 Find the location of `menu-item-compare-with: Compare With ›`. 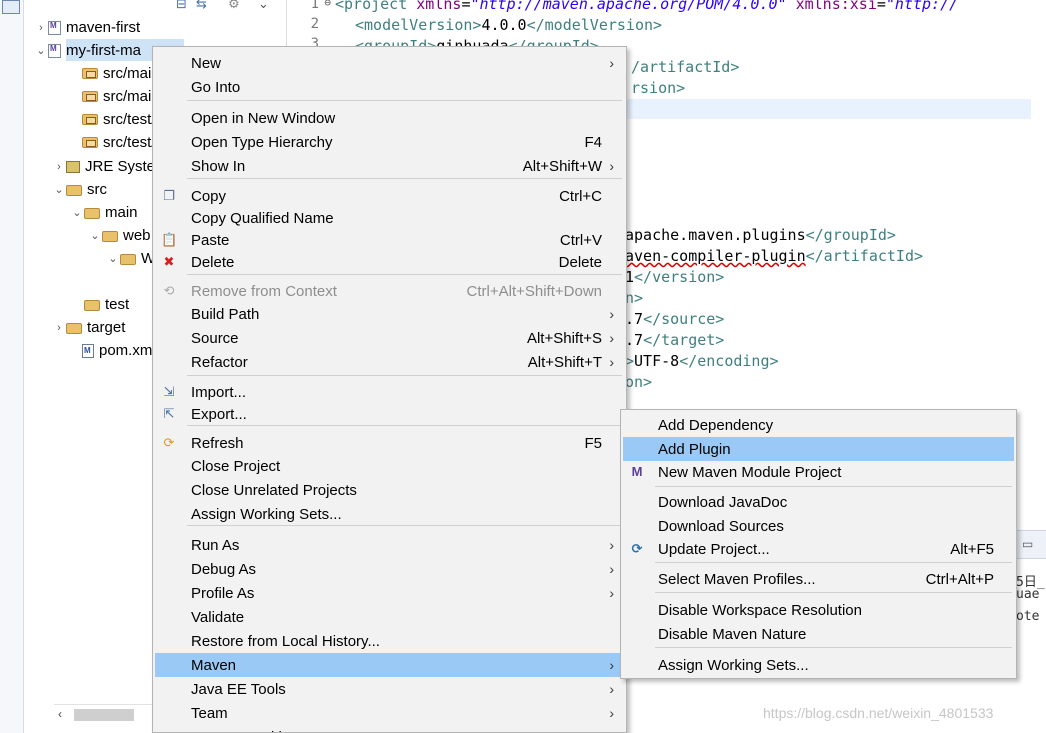

menu-item-compare-with: Compare With › is located at coordinates (389, 729).